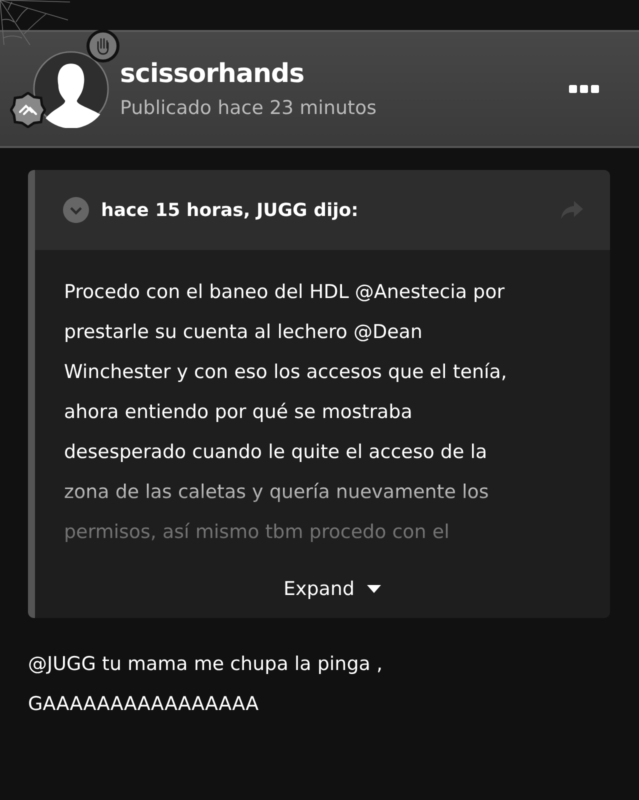 The width and height of the screenshot is (639, 800). Describe the element at coordinates (103, 46) in the screenshot. I see `hand-badge-icon` at that location.